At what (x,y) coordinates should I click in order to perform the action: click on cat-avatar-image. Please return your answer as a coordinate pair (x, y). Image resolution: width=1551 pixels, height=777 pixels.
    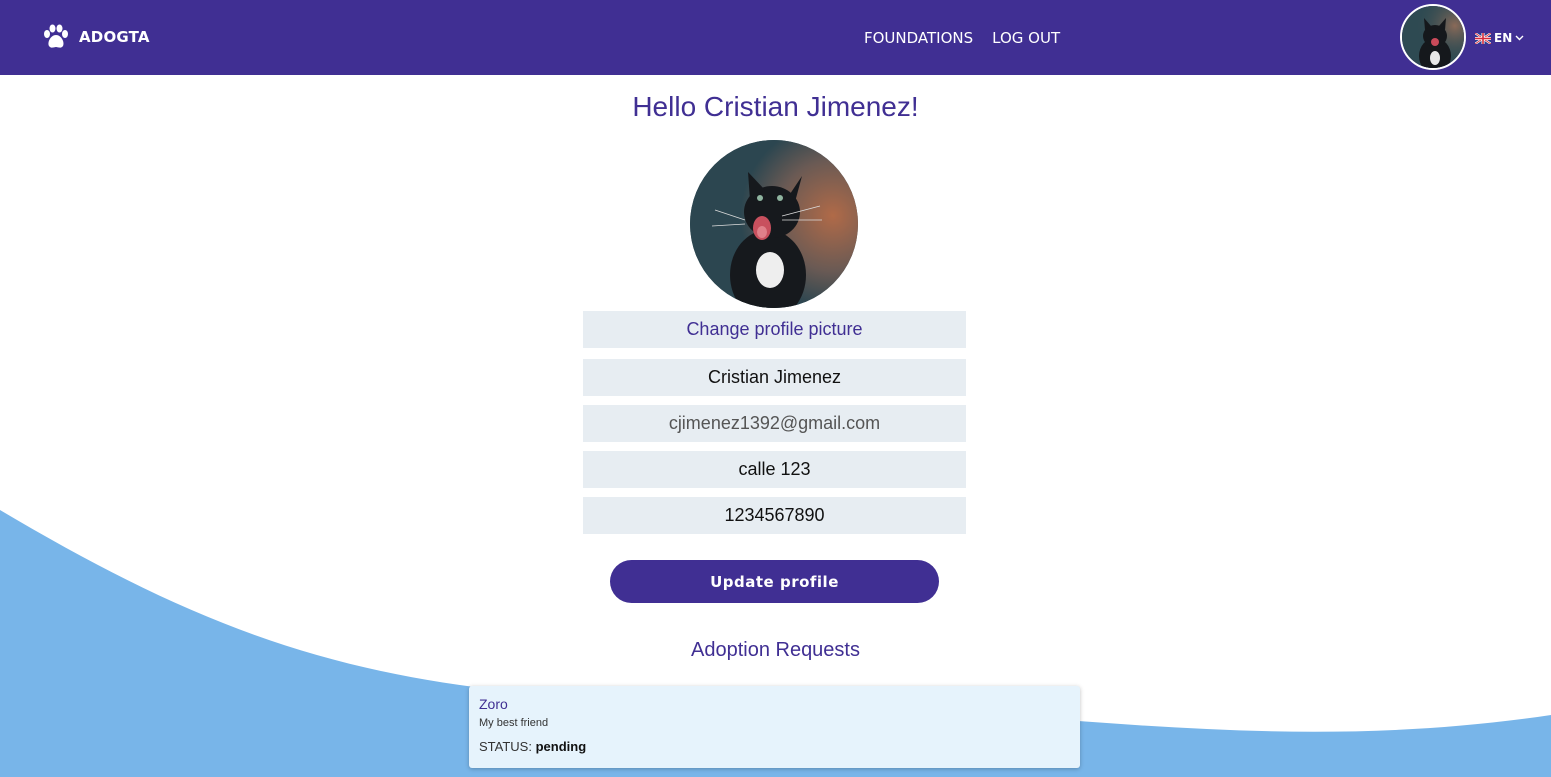
    Looking at the image, I should click on (1433, 37).